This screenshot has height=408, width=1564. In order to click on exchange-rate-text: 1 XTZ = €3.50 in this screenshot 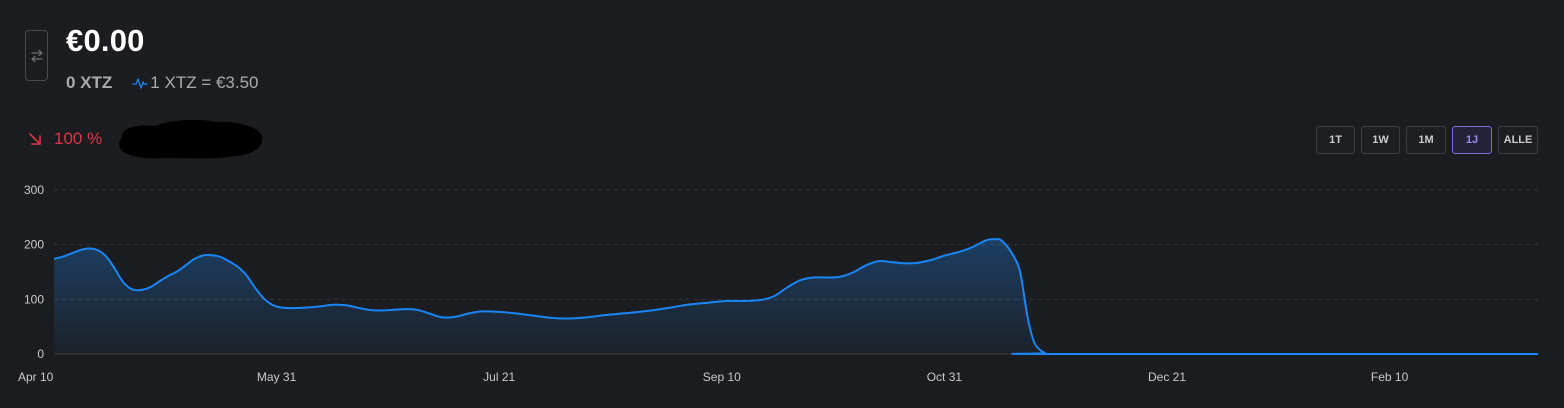, I will do `click(204, 82)`.